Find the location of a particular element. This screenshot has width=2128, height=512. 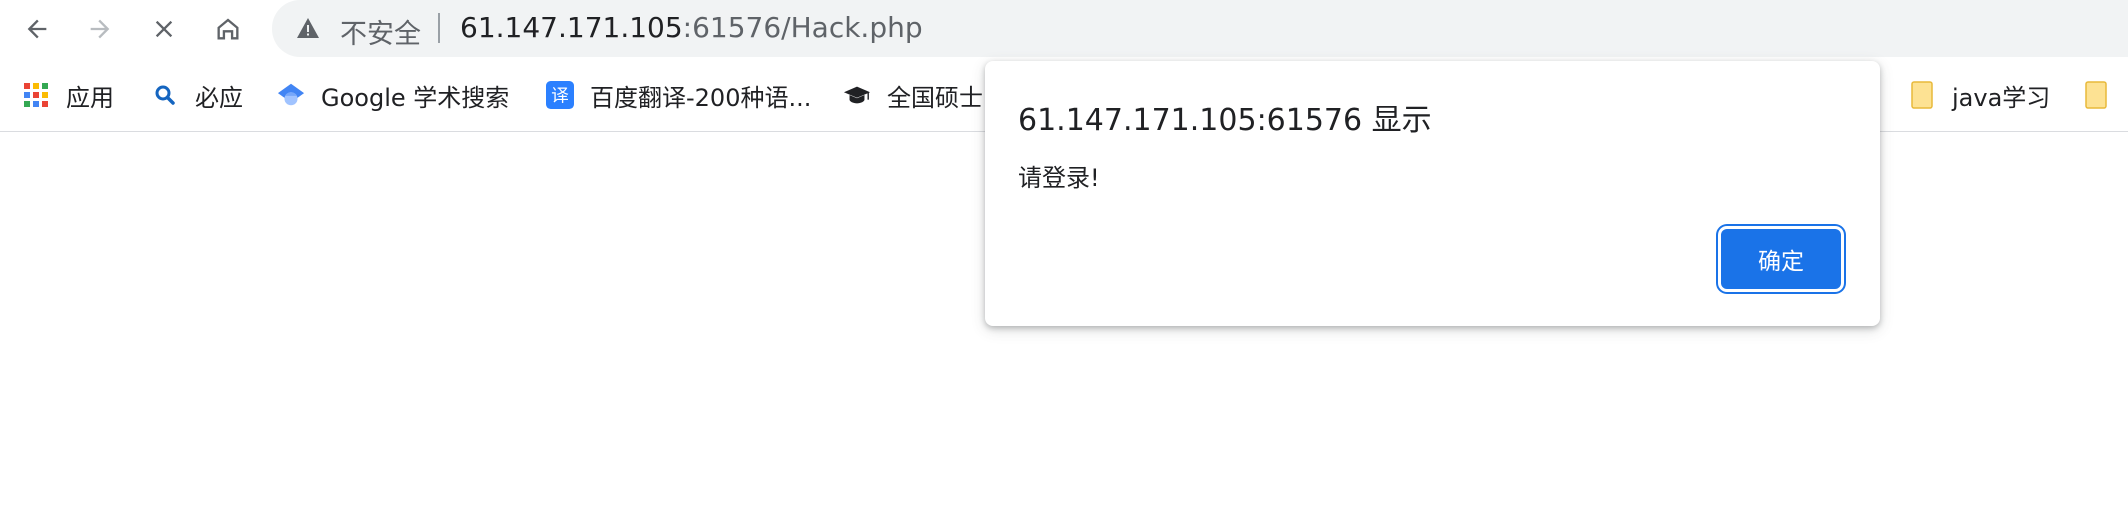

address-separator is located at coordinates (439, 28).